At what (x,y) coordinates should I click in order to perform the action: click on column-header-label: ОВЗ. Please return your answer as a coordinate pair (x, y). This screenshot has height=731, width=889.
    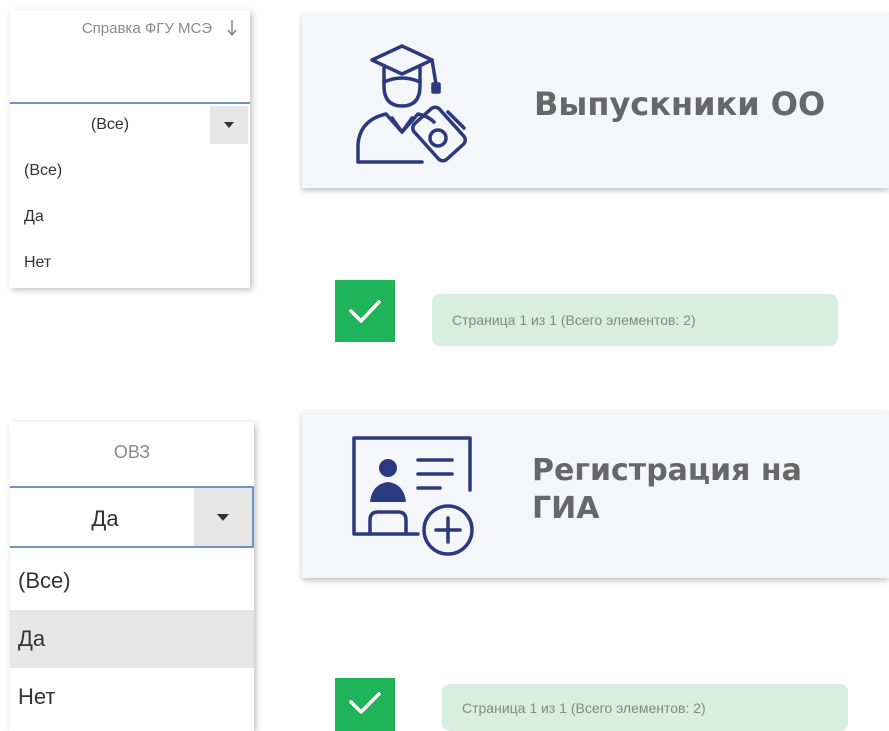
    Looking at the image, I should click on (132, 452).